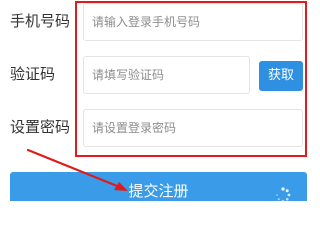 The image size is (320, 240). I want to click on password-label: 设置密码, so click(40, 127).